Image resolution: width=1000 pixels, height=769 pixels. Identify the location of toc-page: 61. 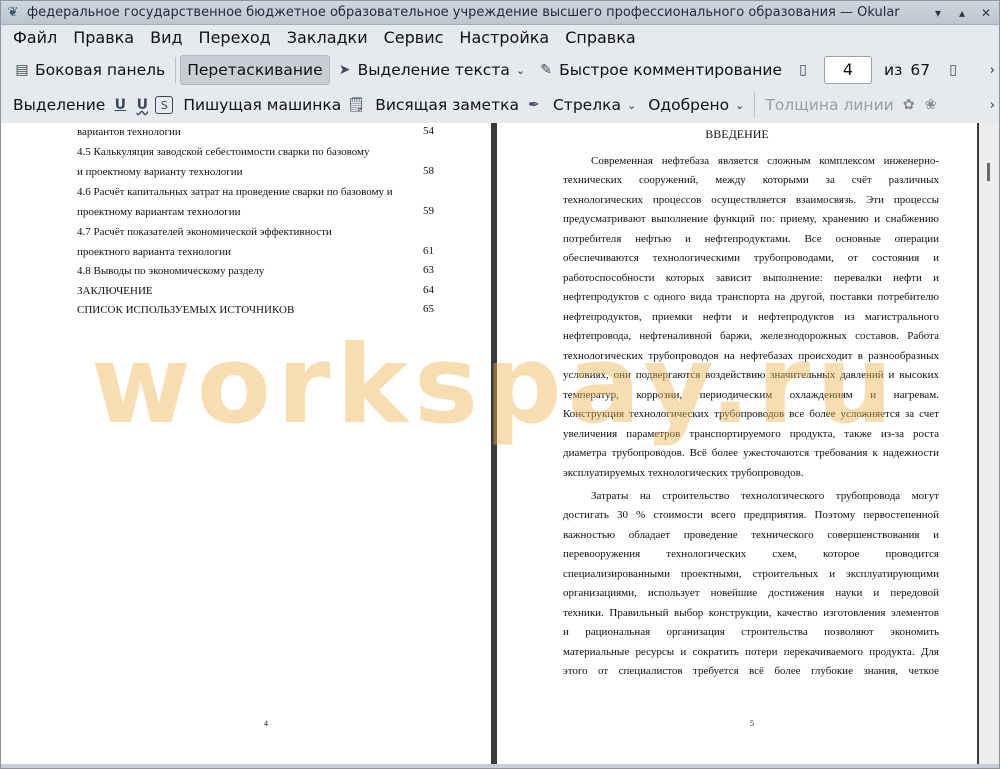
(428, 251).